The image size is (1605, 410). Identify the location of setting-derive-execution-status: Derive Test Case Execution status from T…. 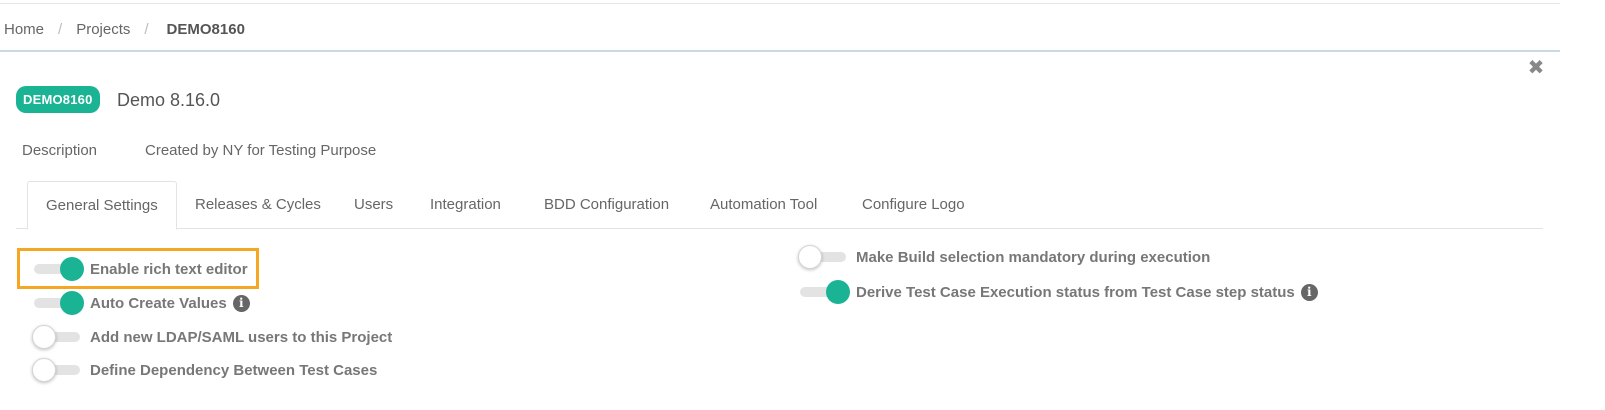
(1058, 292).